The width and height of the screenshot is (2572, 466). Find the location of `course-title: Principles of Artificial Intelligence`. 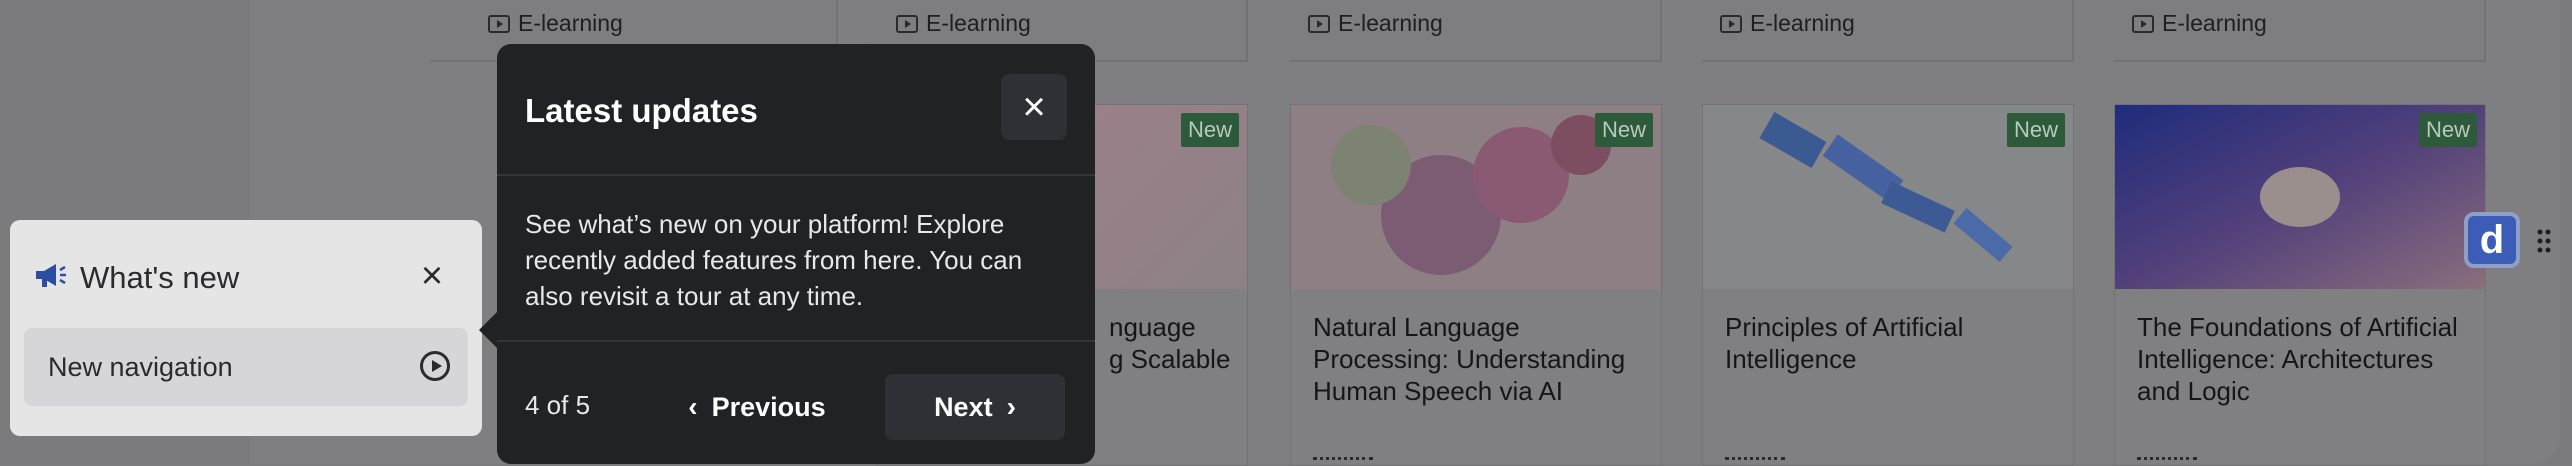

course-title: Principles of Artificial Intelligence is located at coordinates (1844, 343).